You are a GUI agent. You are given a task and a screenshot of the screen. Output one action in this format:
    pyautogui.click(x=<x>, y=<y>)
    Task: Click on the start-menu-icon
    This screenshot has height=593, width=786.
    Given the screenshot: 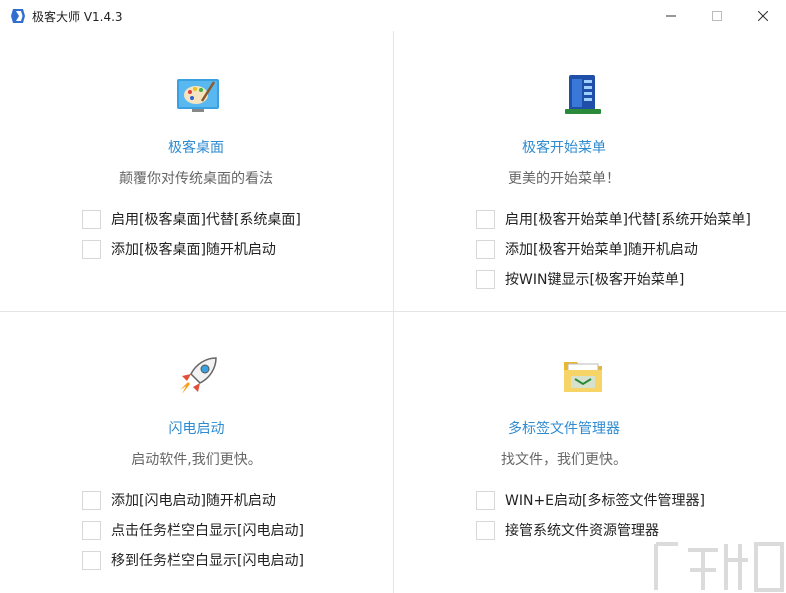 What is the action you would take?
    pyautogui.click(x=583, y=95)
    